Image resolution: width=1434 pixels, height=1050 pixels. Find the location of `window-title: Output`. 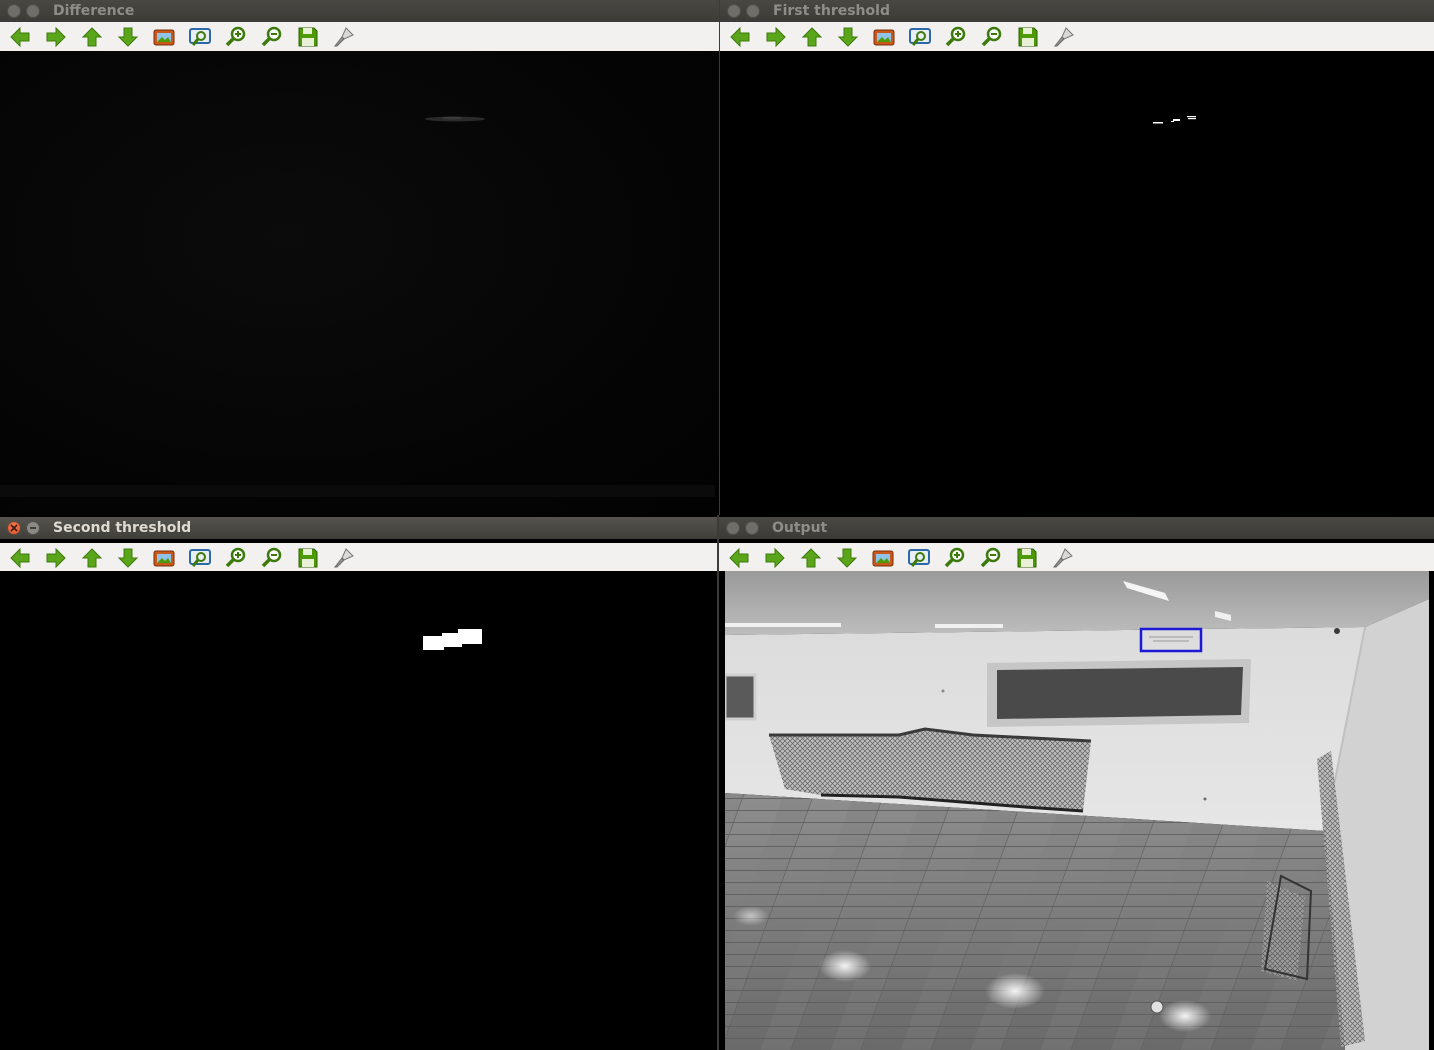

window-title: Output is located at coordinates (800, 528).